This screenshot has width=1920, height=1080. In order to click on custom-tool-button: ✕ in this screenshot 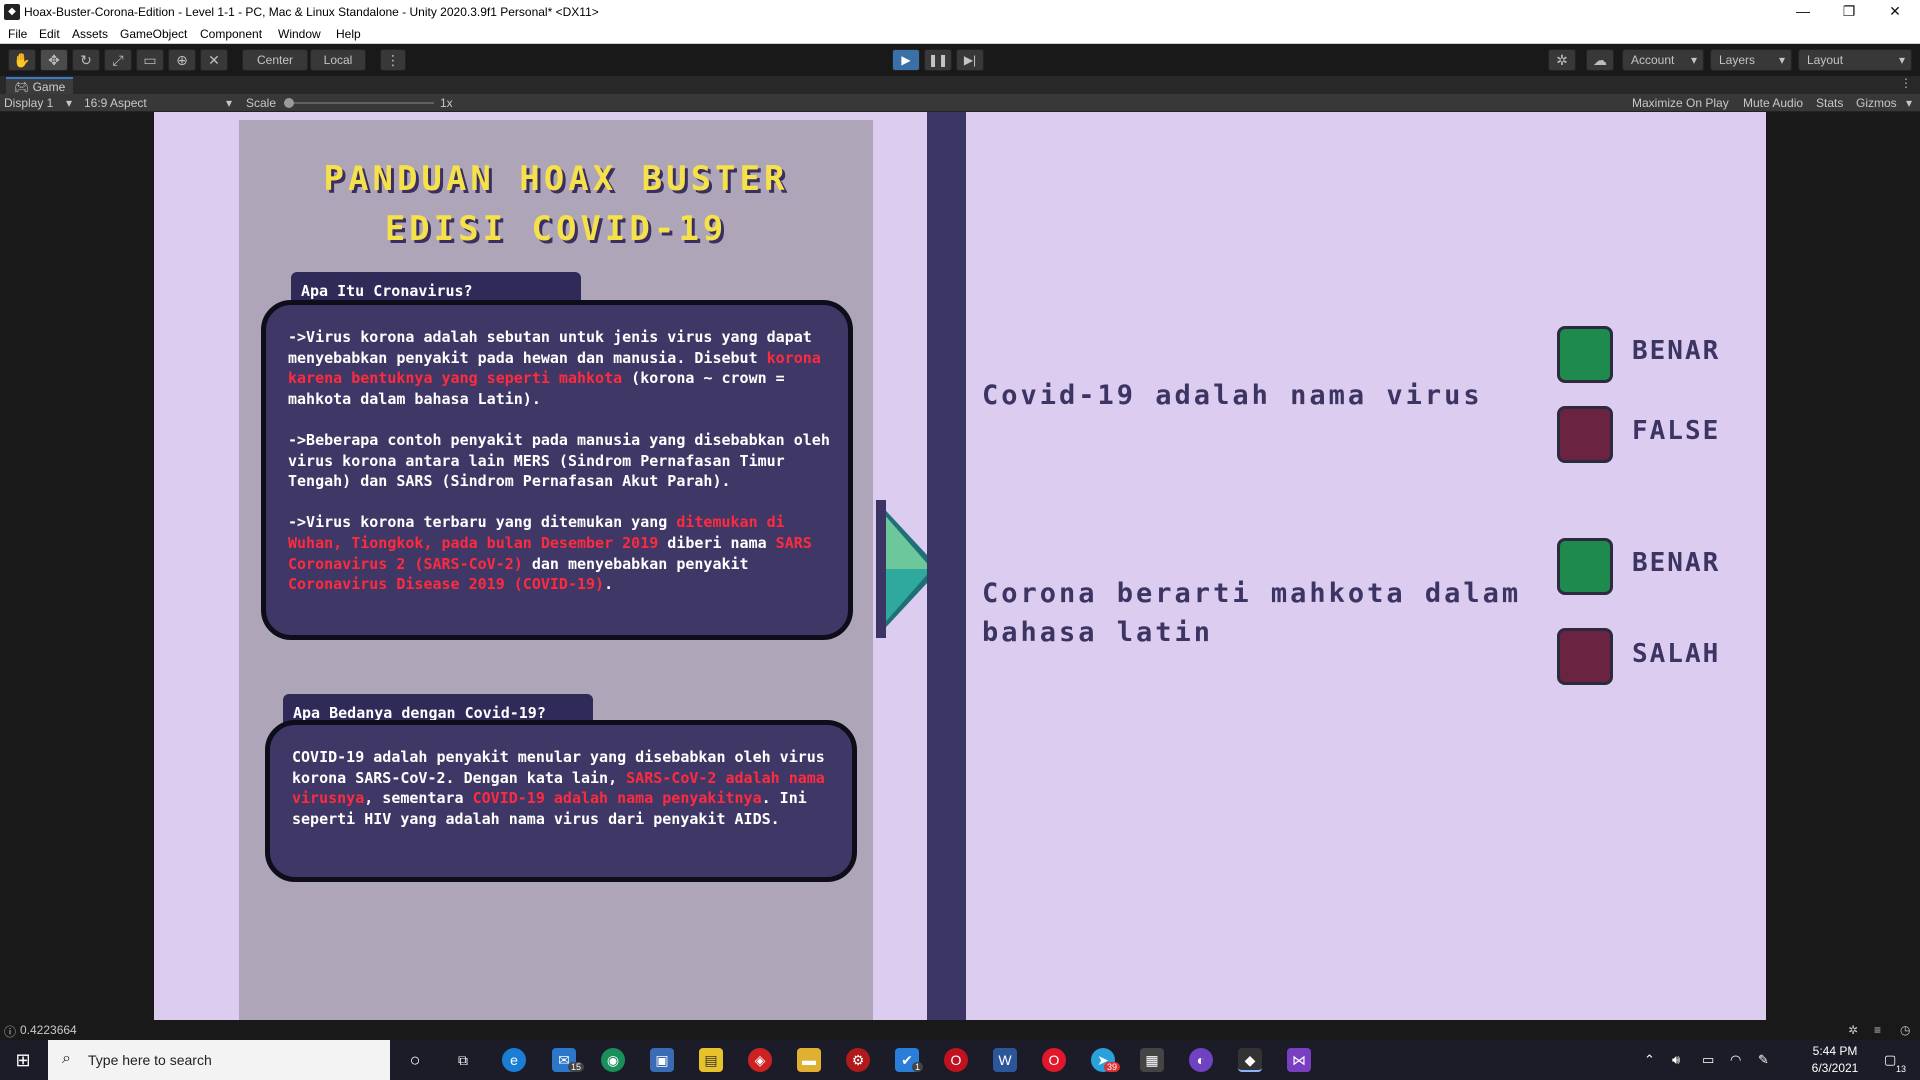, I will do `click(214, 60)`.